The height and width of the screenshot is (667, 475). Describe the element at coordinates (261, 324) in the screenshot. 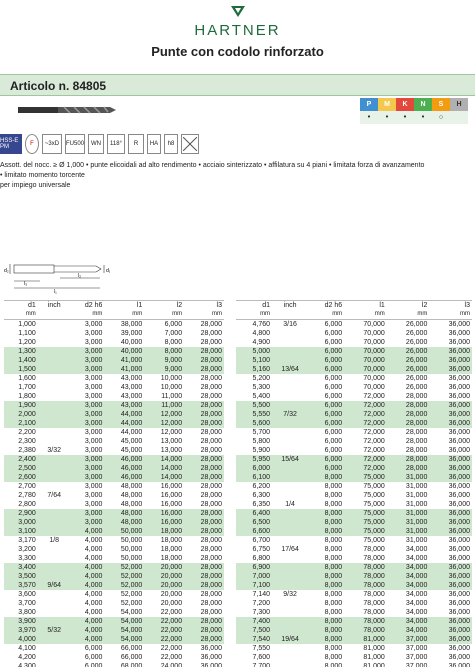

I see `table-cell: 4,760` at that location.